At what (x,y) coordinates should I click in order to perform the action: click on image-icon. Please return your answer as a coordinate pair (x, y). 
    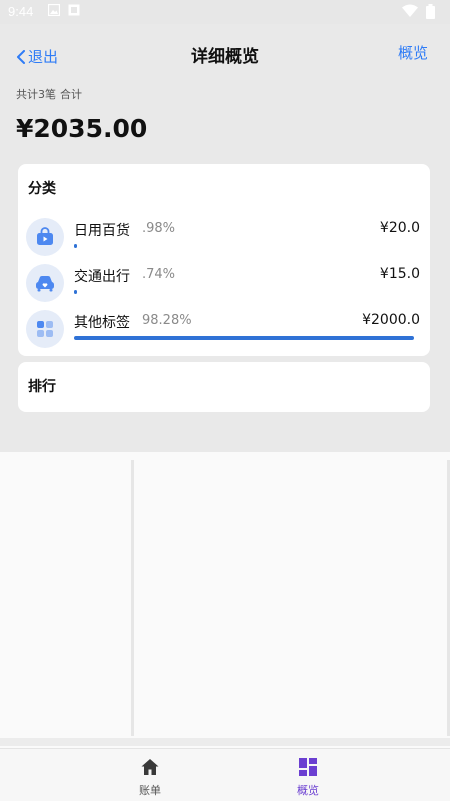
    Looking at the image, I should click on (54, 10).